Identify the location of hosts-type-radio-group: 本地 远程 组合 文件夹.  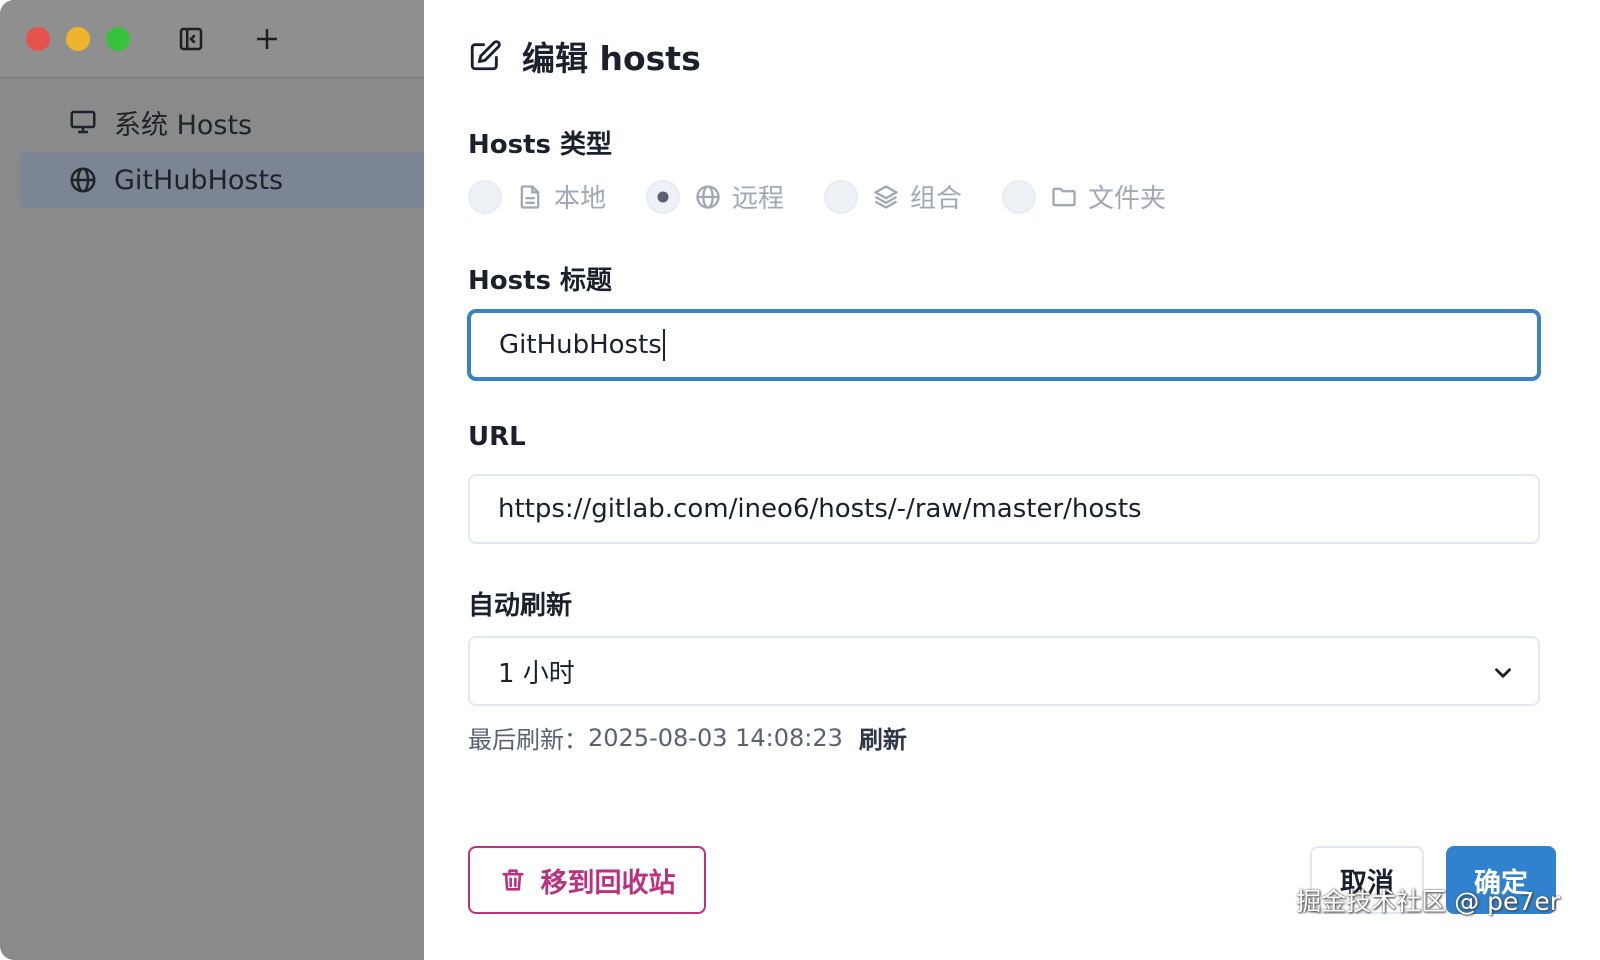
(837, 196).